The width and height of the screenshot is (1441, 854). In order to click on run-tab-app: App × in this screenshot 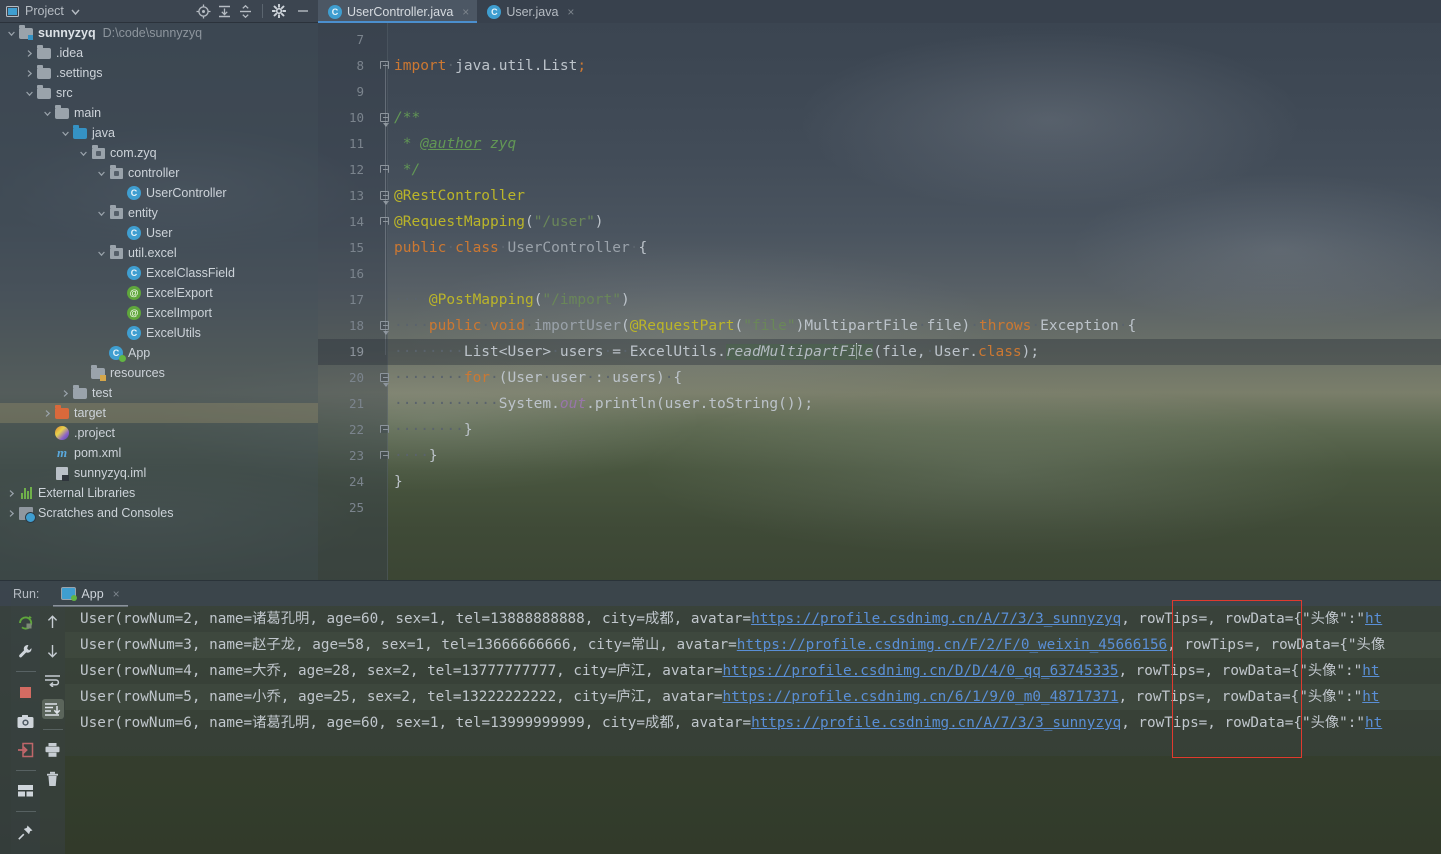, I will do `click(90, 594)`.